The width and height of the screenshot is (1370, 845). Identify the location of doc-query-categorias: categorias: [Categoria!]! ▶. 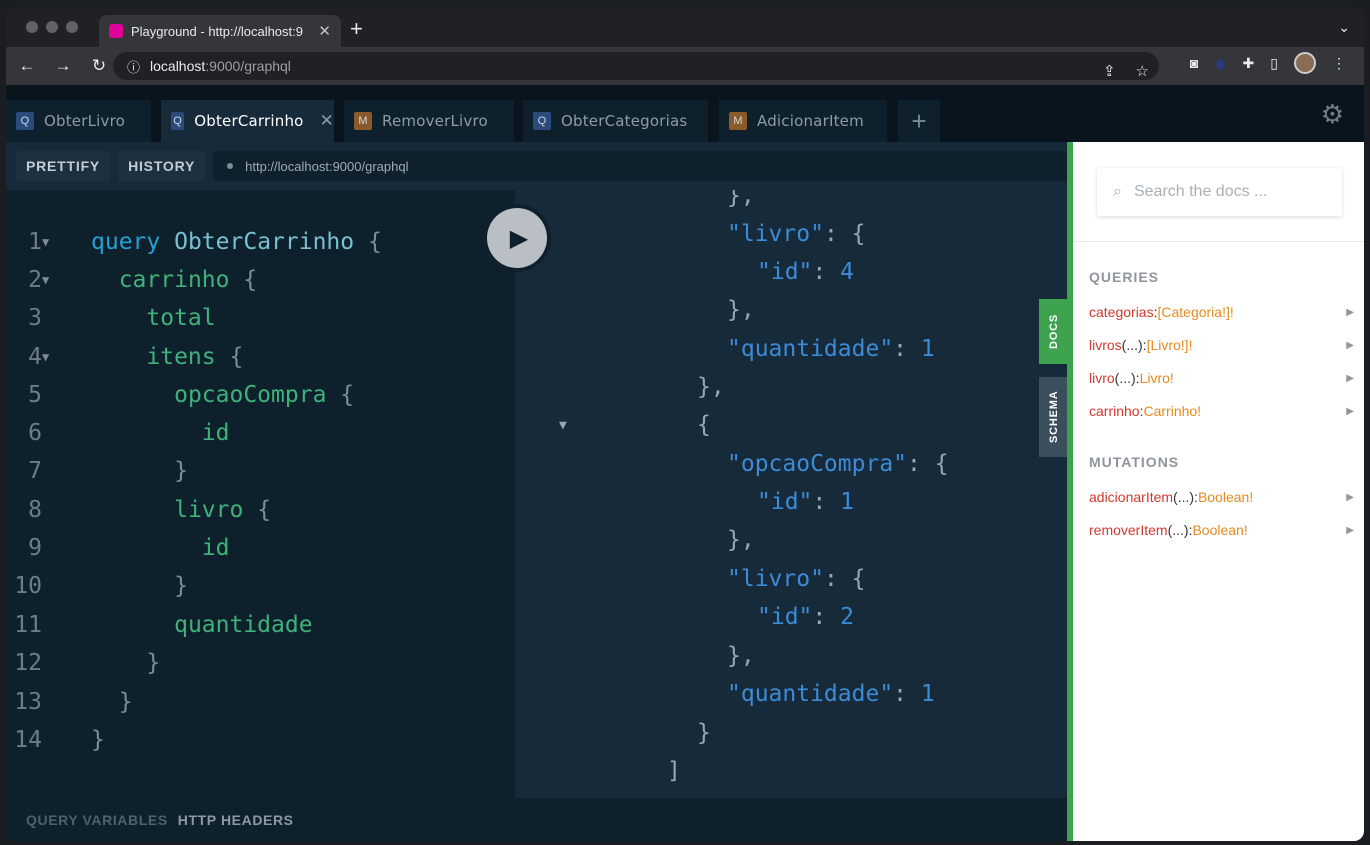
(1221, 312).